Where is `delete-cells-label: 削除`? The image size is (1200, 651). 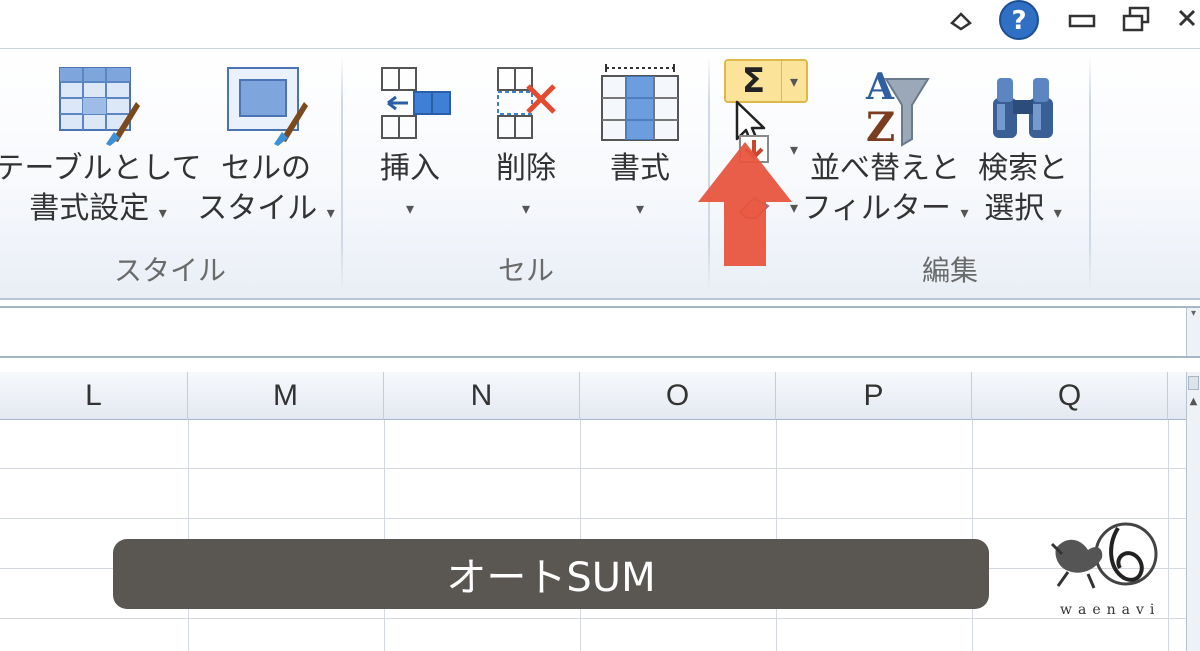 delete-cells-label: 削除 is located at coordinates (526, 168).